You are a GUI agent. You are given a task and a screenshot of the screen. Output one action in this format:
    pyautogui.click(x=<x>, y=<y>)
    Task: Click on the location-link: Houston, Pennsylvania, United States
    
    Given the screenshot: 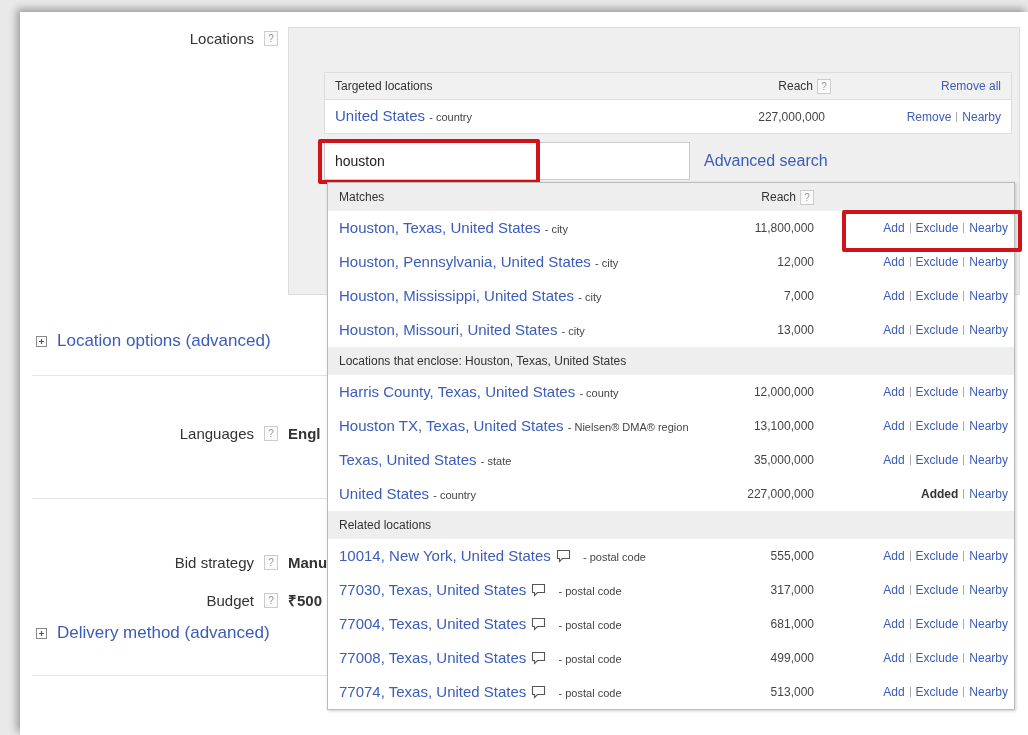 What is the action you would take?
    pyautogui.click(x=465, y=261)
    